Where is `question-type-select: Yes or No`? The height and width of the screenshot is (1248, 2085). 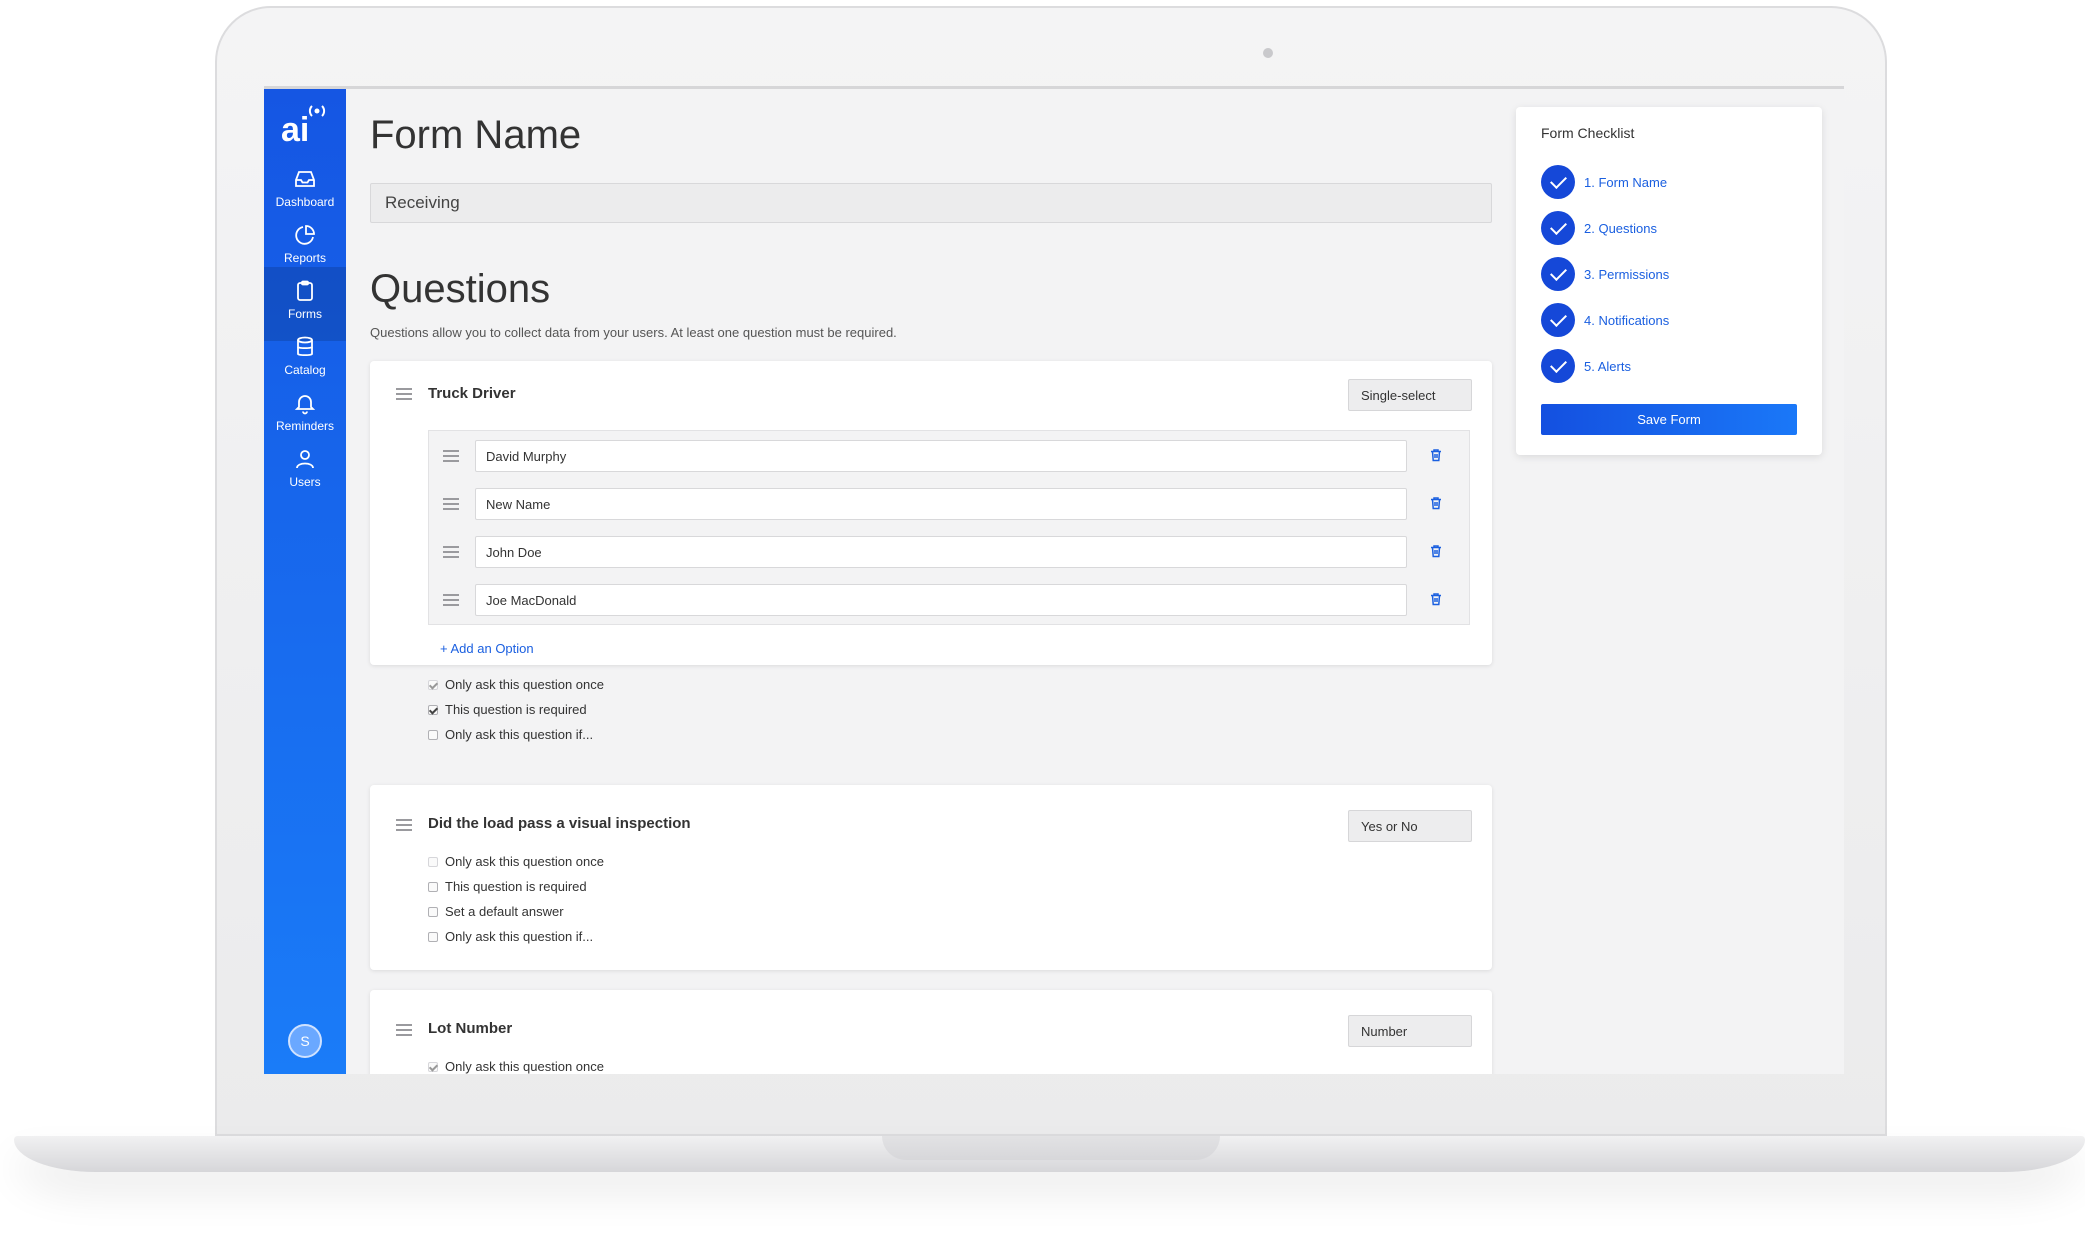
question-type-select: Yes or No is located at coordinates (1410, 826).